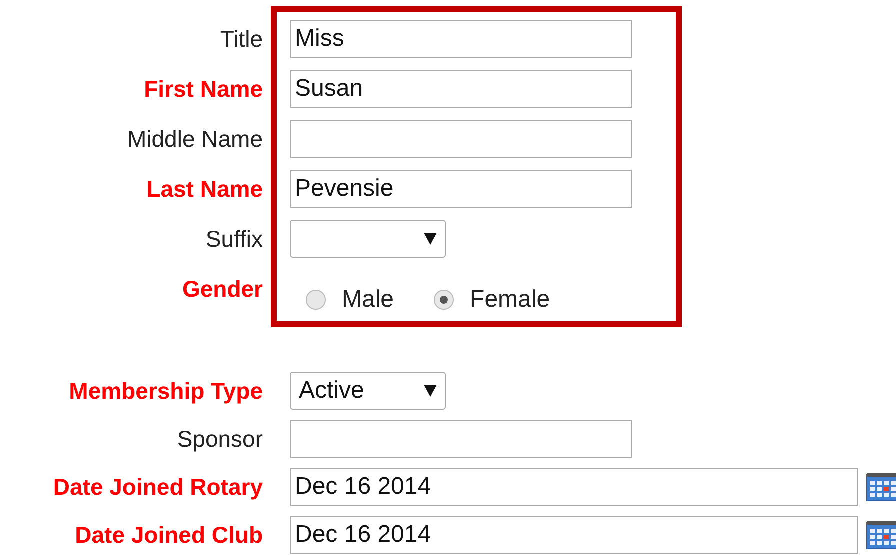 Image resolution: width=896 pixels, height=555 pixels. Describe the element at coordinates (368, 391) in the screenshot. I see `dropdown: Active` at that location.